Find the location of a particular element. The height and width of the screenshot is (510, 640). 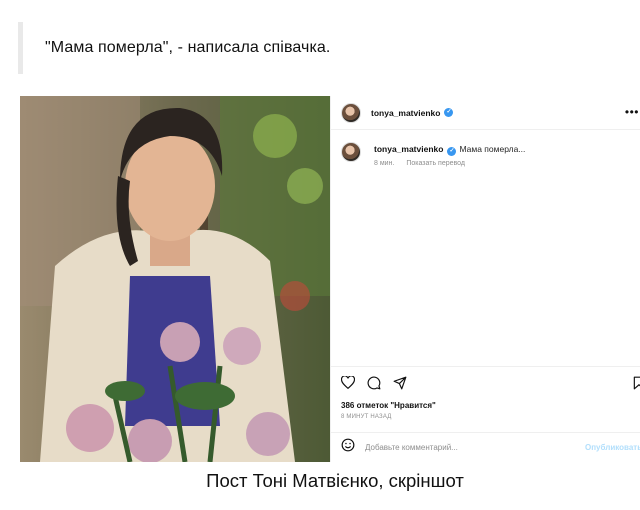

publish-button: Опубликовать is located at coordinates (612, 447).